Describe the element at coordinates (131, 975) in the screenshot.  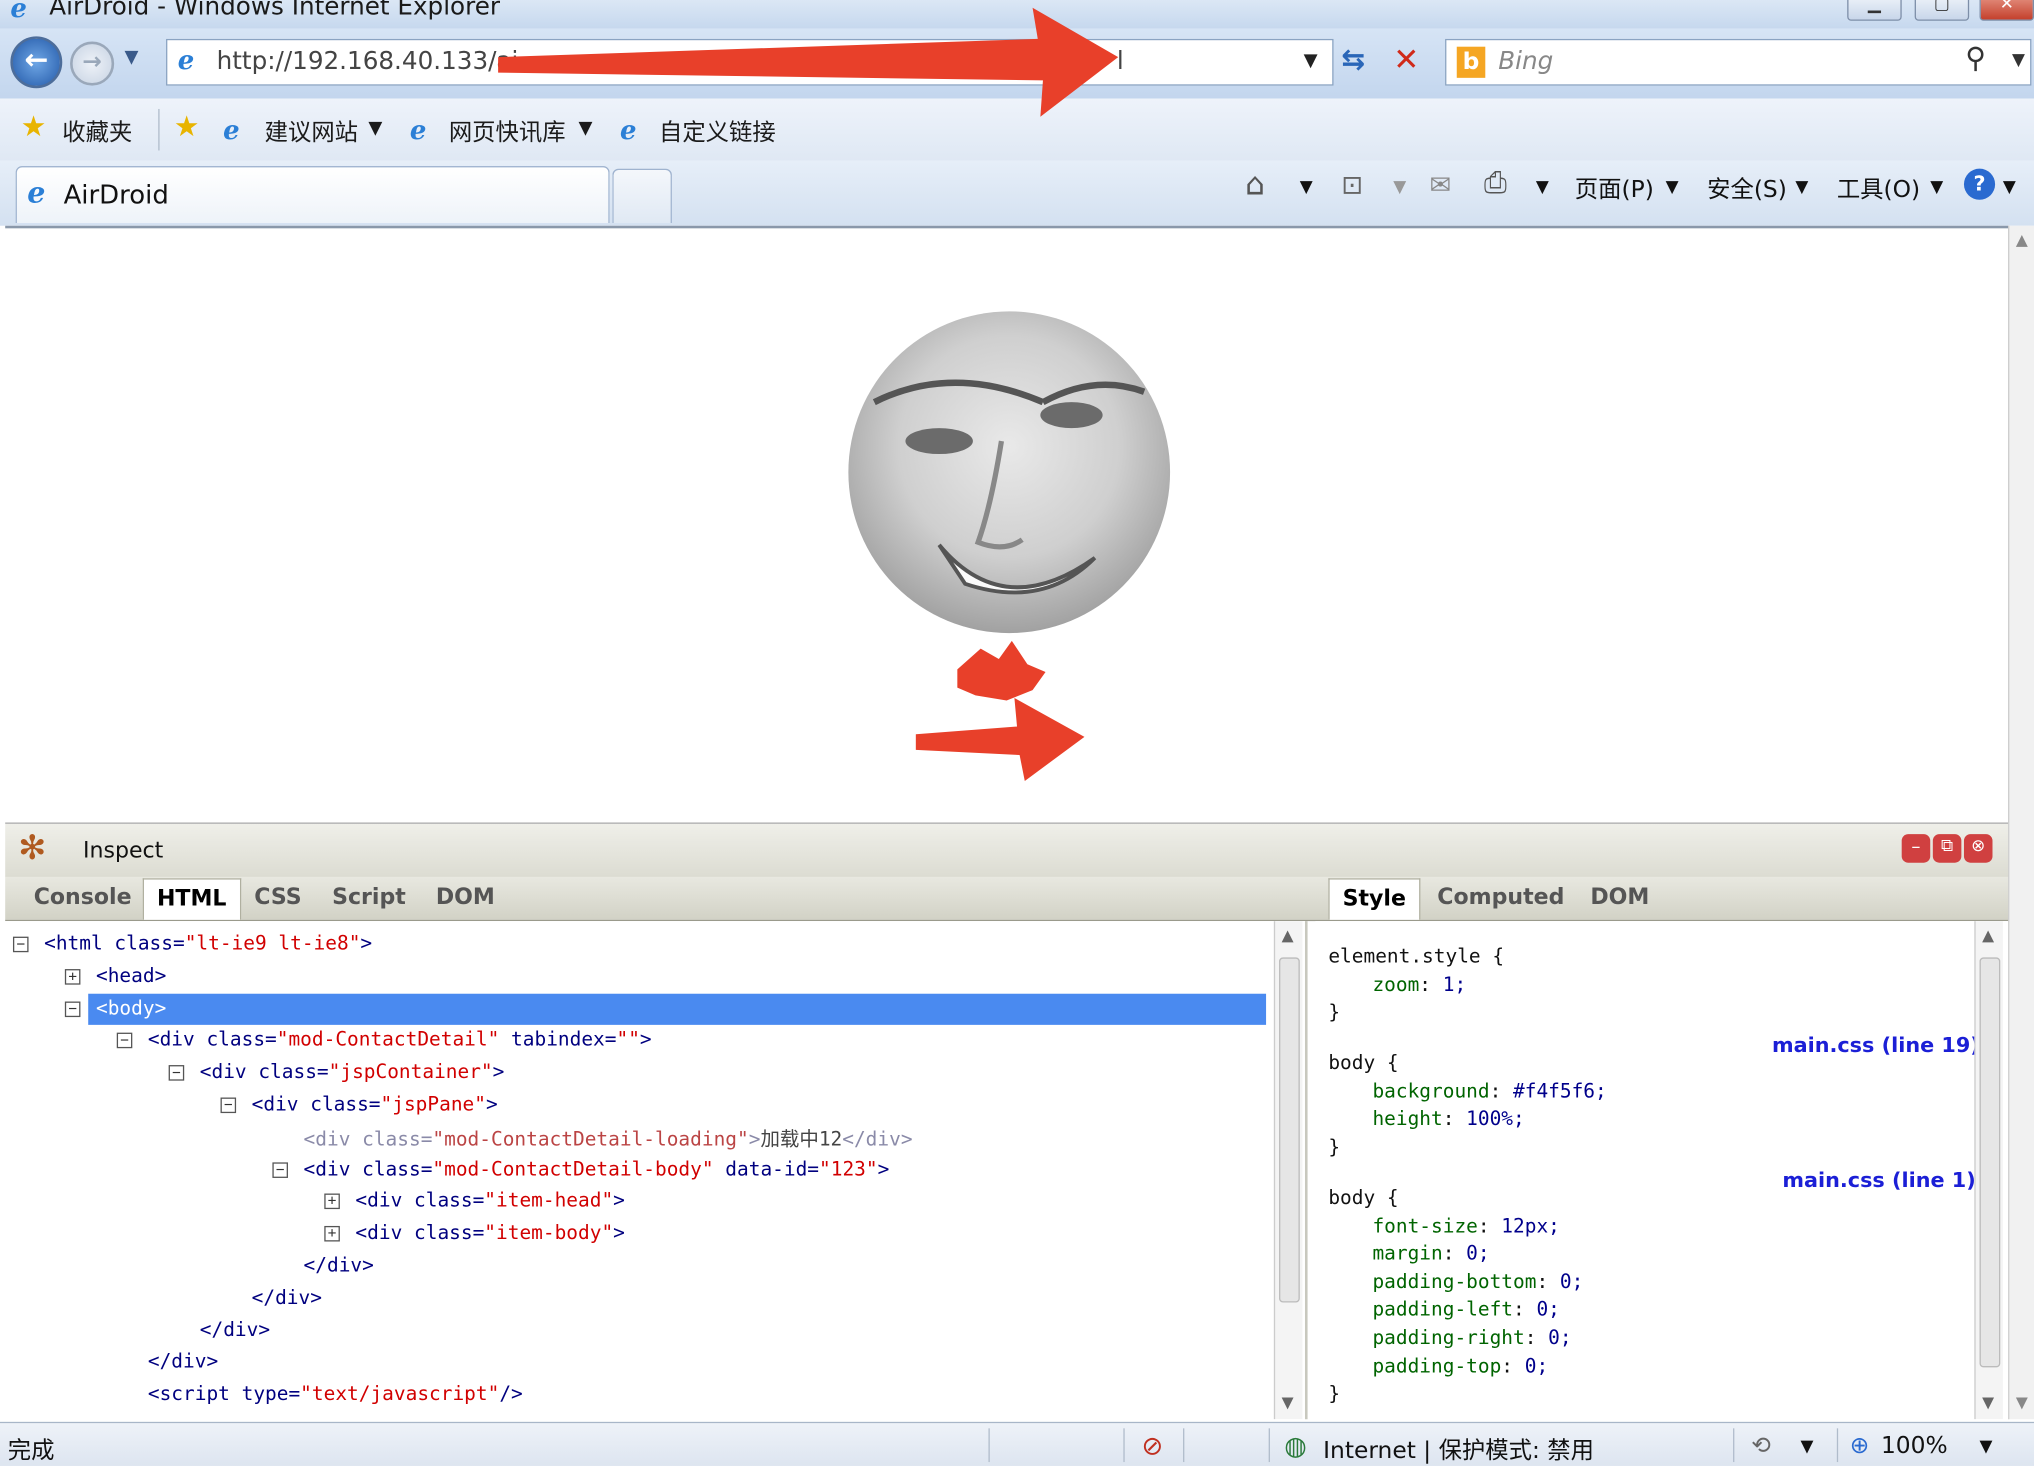
I see `html-tree-node: <head>` at that location.